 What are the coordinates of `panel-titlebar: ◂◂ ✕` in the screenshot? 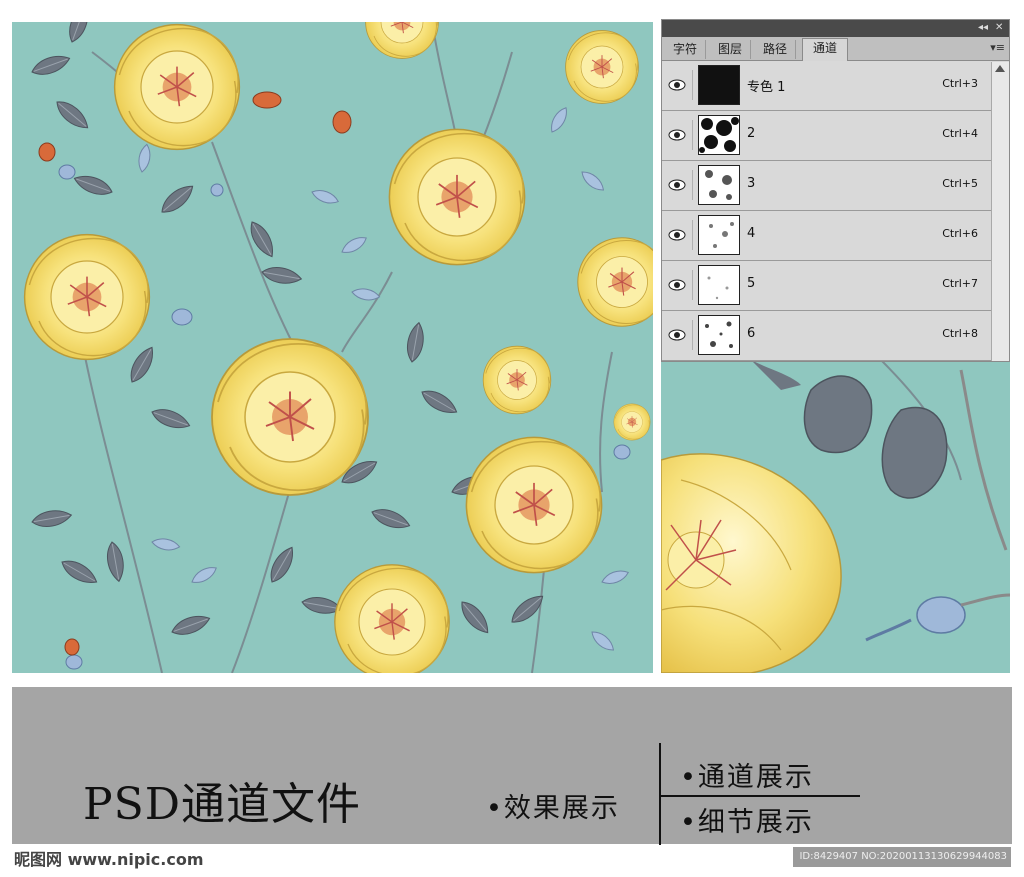 It's located at (835, 28).